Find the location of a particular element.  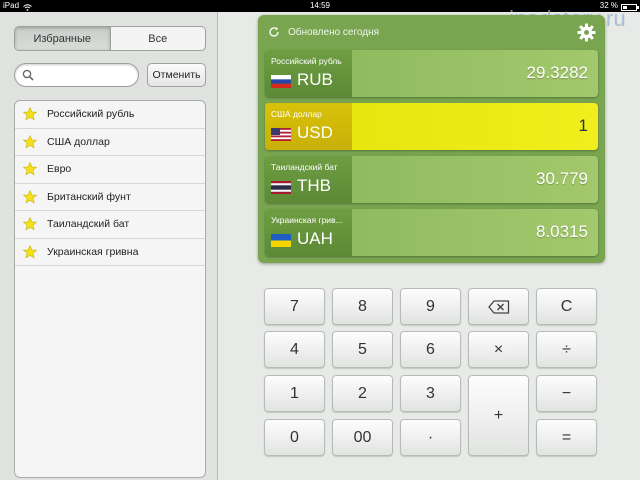

rate-value: 30.779 is located at coordinates (562, 178).